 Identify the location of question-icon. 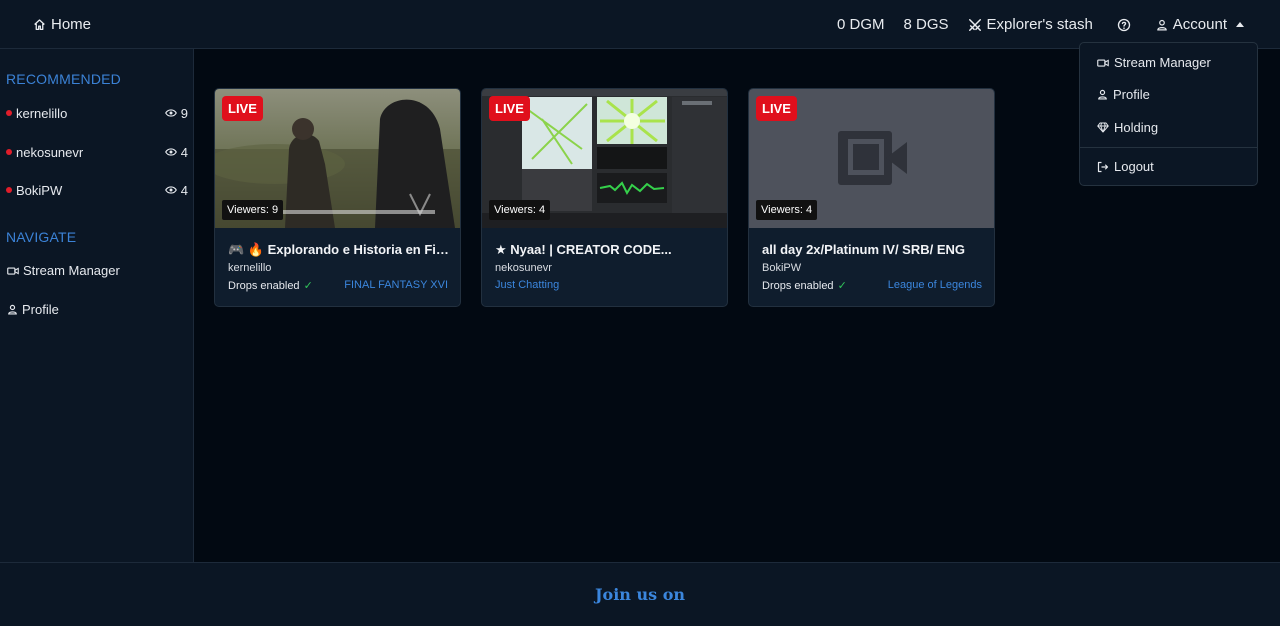
(1124, 25).